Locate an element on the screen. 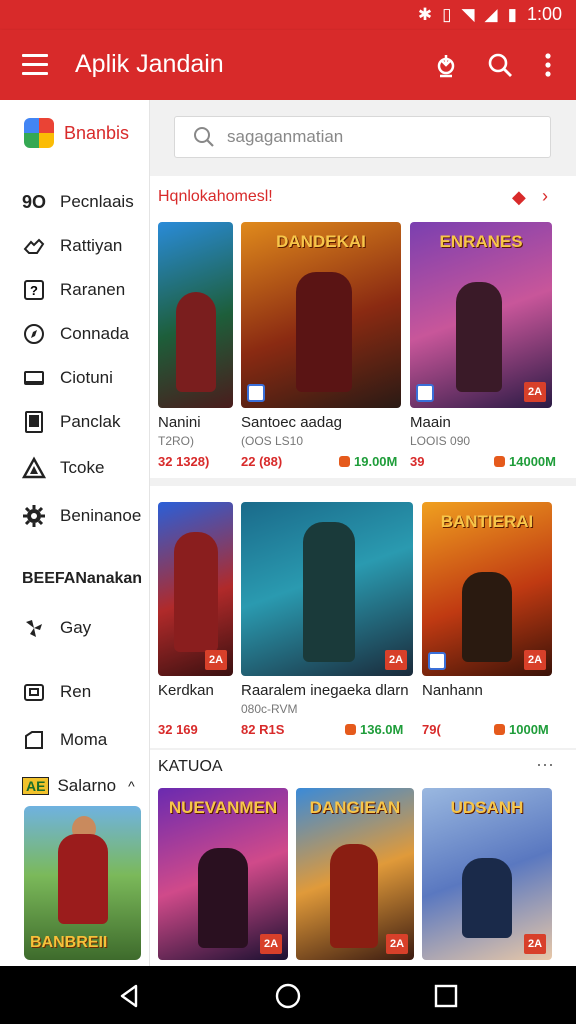  promo-card-title: BANBREII is located at coordinates (69, 942).